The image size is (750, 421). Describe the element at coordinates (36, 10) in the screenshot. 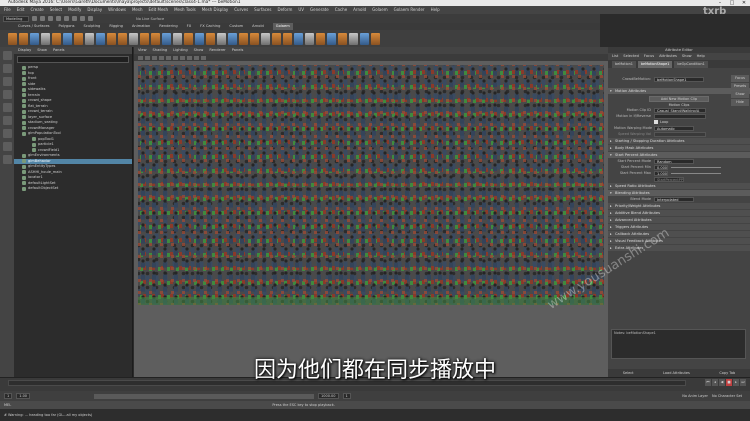

I see `menu-create: Create` at that location.